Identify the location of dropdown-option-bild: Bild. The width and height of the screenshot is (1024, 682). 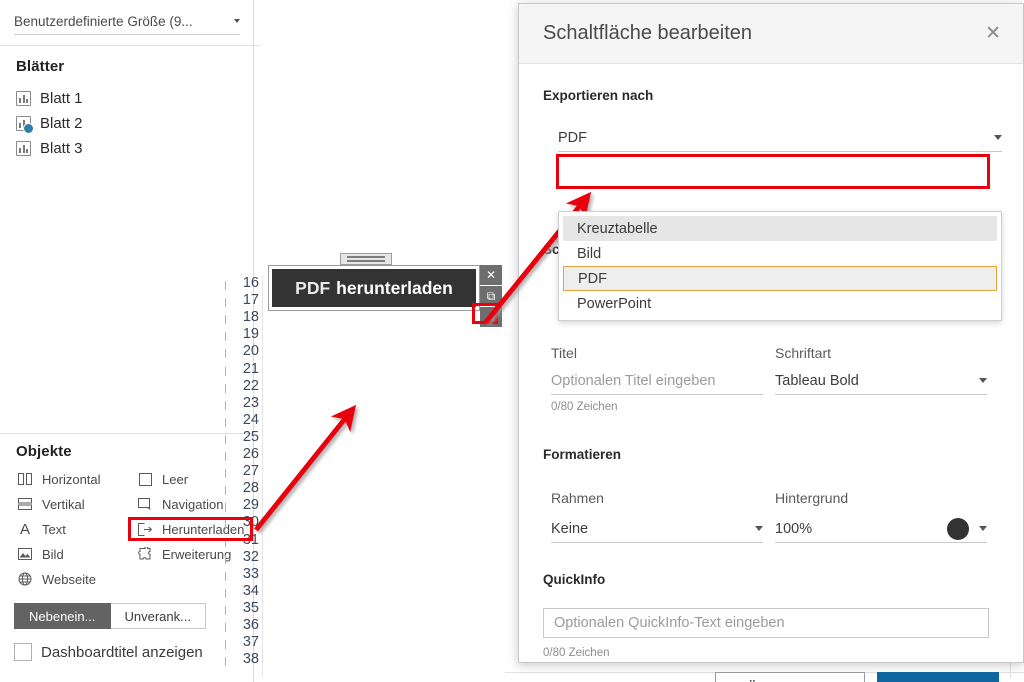
(780, 253).